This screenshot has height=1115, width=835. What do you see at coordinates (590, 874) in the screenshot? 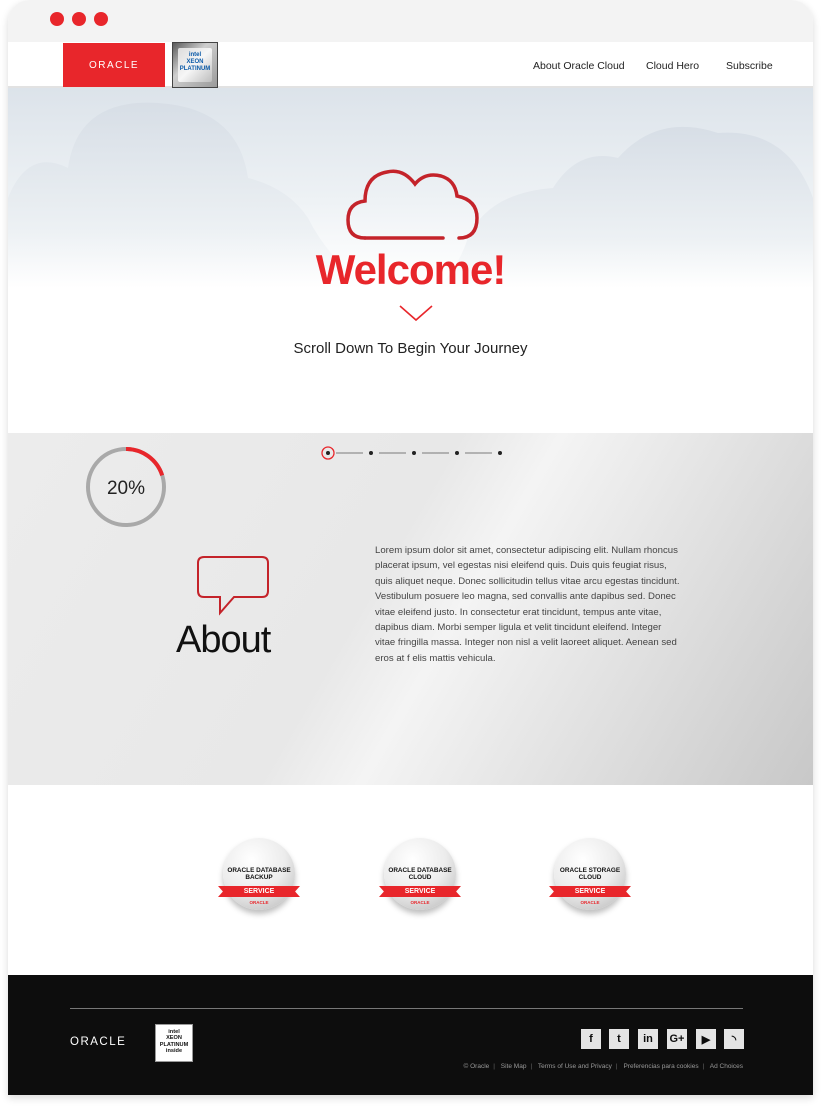
I see `badge-title: ORACLE STORAGE CLOUD` at bounding box center [590, 874].